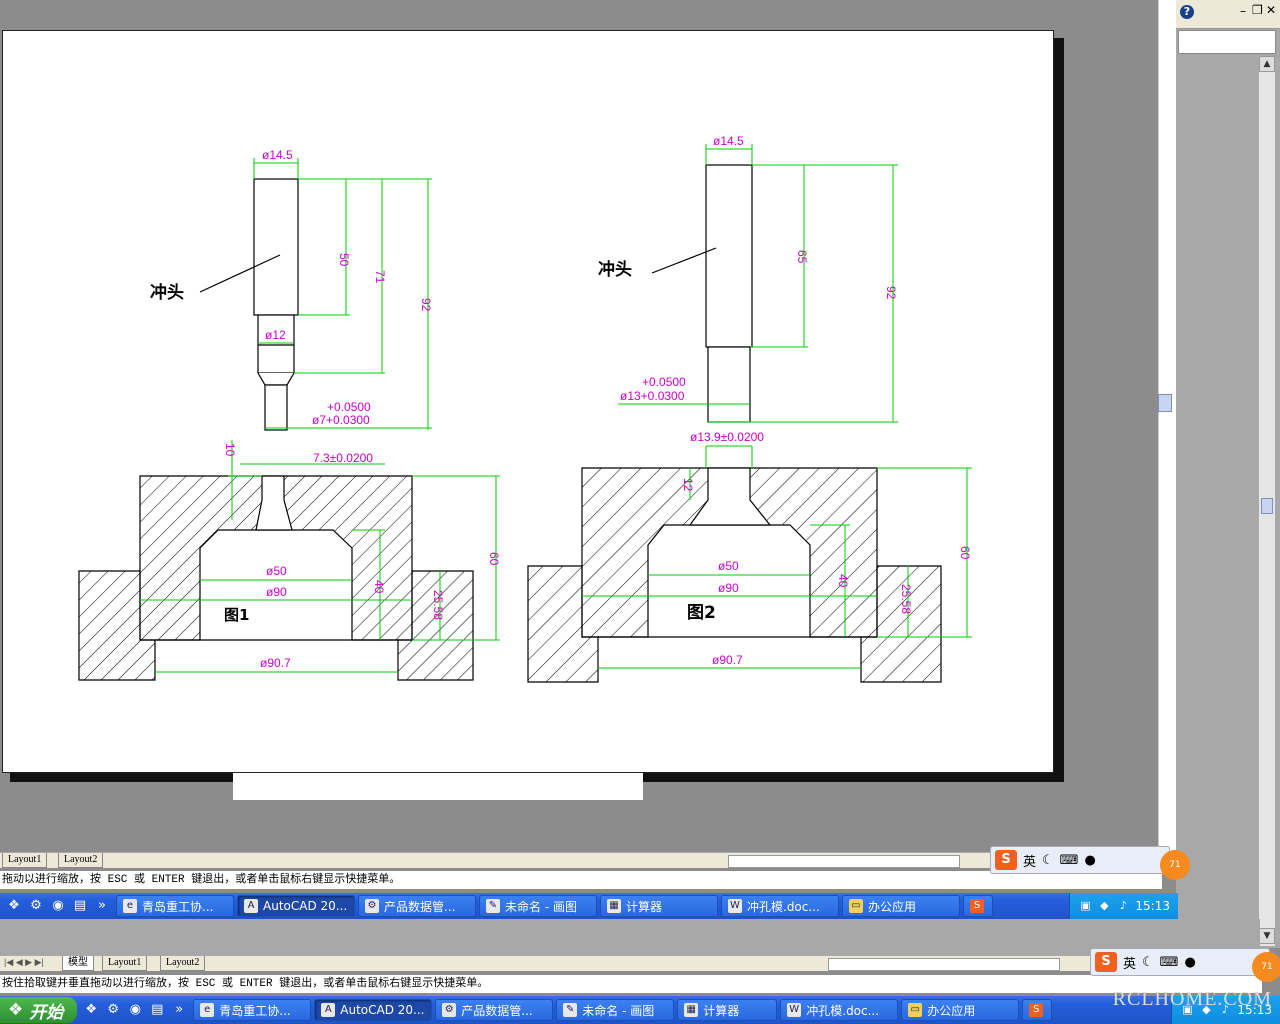  Describe the element at coordinates (1165, 403) in the screenshot. I see `main-scroll-thumb` at that location.